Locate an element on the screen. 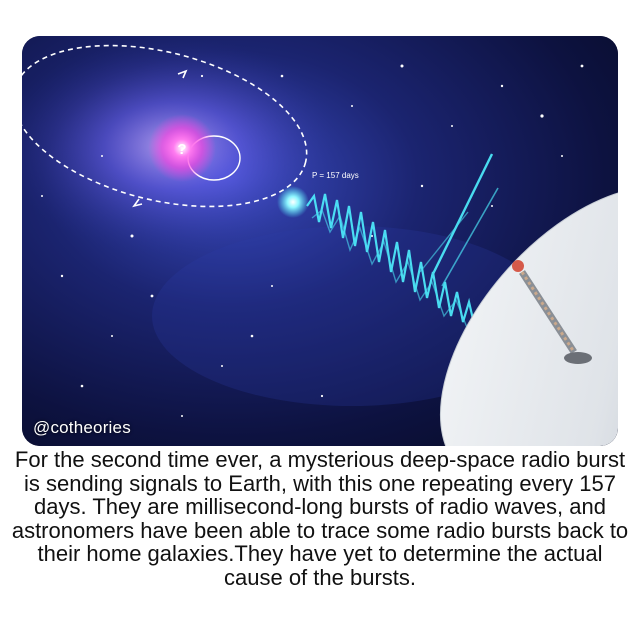  period-label: P = 157 days is located at coordinates (335, 175).